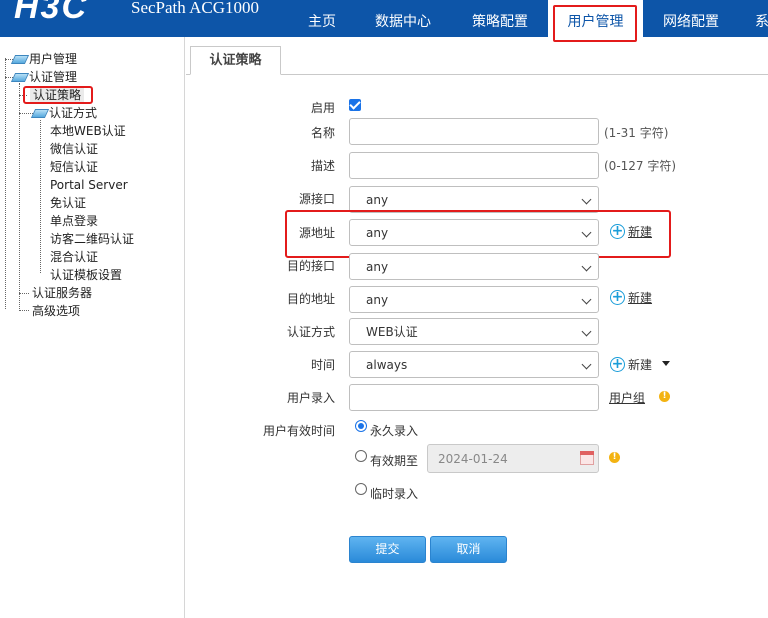 The width and height of the screenshot is (768, 618). What do you see at coordinates (62, 293) in the screenshot?
I see `tree-item-auth-server: 认证服务器` at bounding box center [62, 293].